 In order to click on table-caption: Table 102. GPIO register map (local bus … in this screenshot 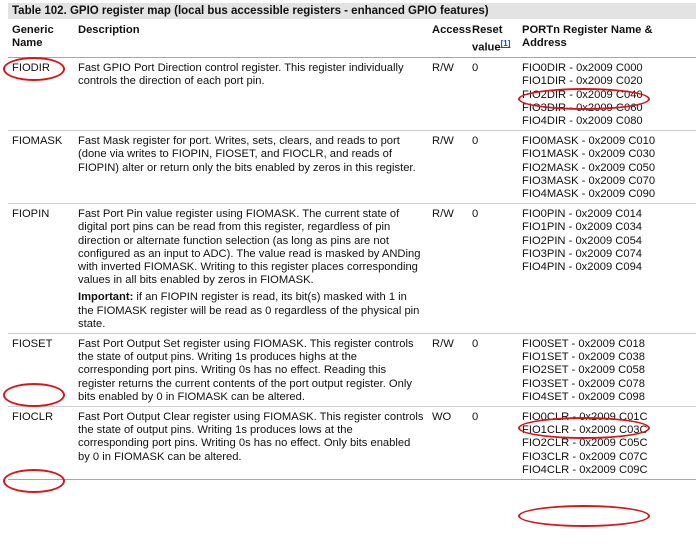, I will do `click(352, 11)`.